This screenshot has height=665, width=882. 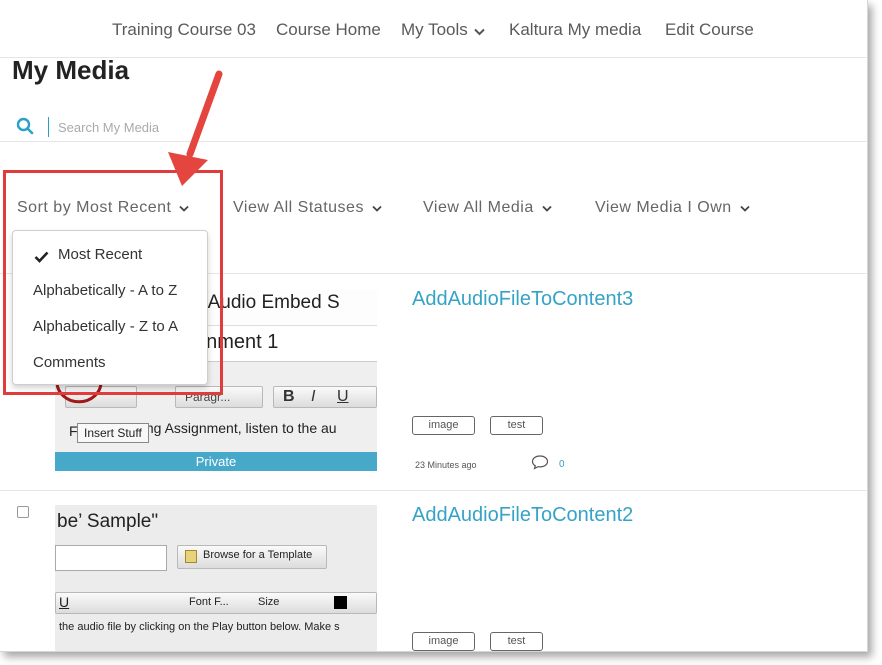 I want to click on thumb-text: n "Audio Embed S, so click(x=262, y=302).